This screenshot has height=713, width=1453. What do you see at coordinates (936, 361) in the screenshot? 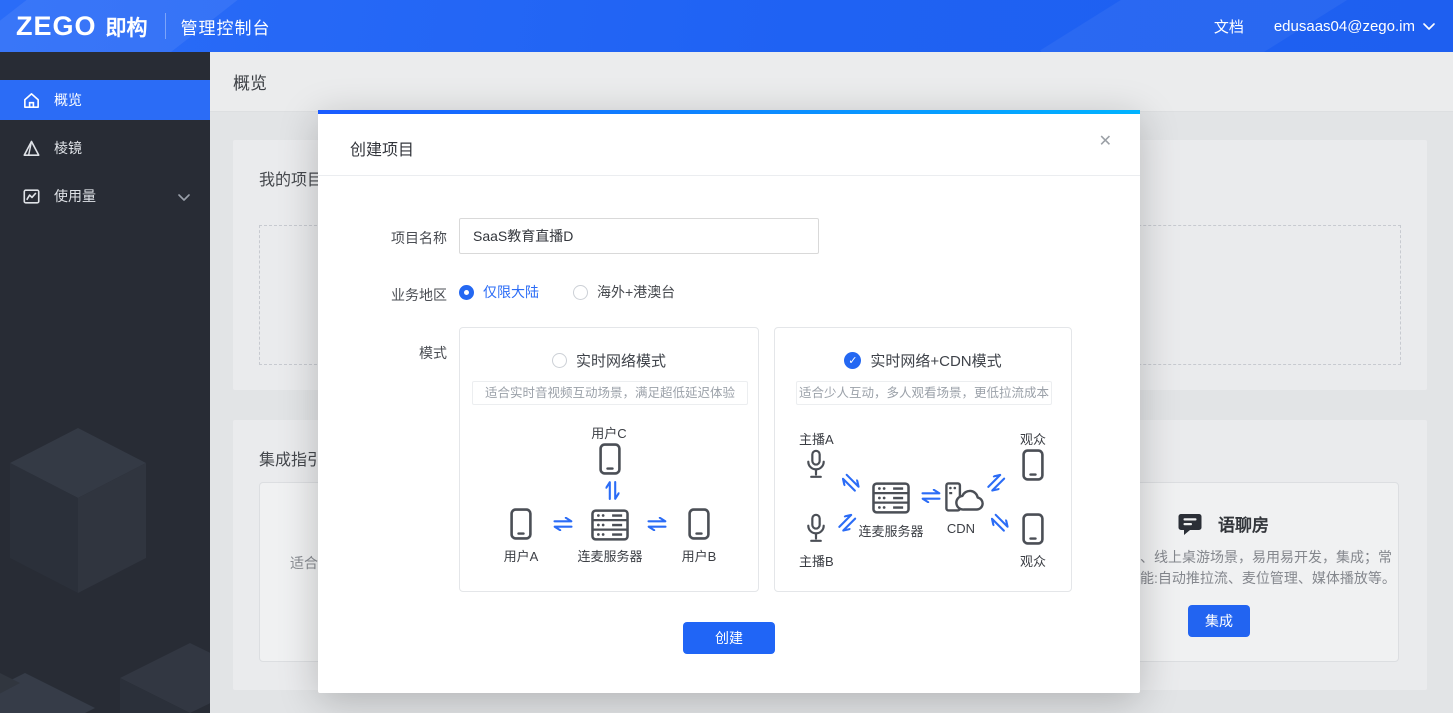
I see `mode-cdn-title: 实时网络+CDN模式` at bounding box center [936, 361].